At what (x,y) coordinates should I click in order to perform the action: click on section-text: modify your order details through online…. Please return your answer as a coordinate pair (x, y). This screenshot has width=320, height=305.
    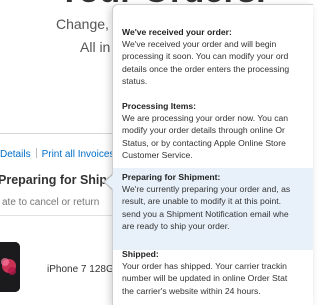
    Looking at the image, I should click on (203, 130).